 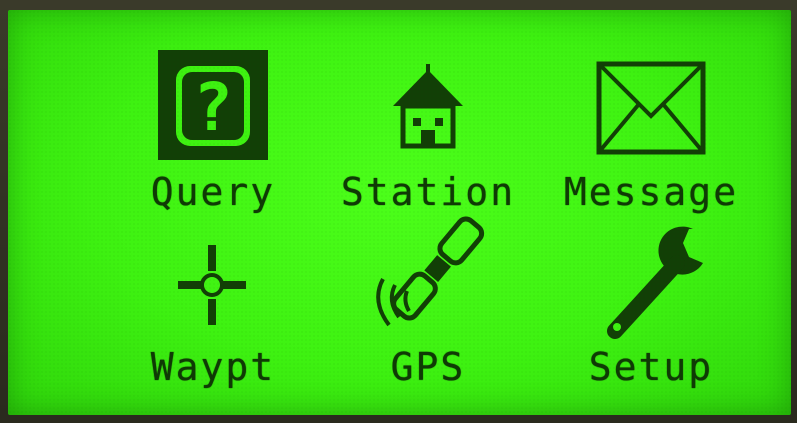 I want to click on crosshair-icon, so click(x=212, y=285).